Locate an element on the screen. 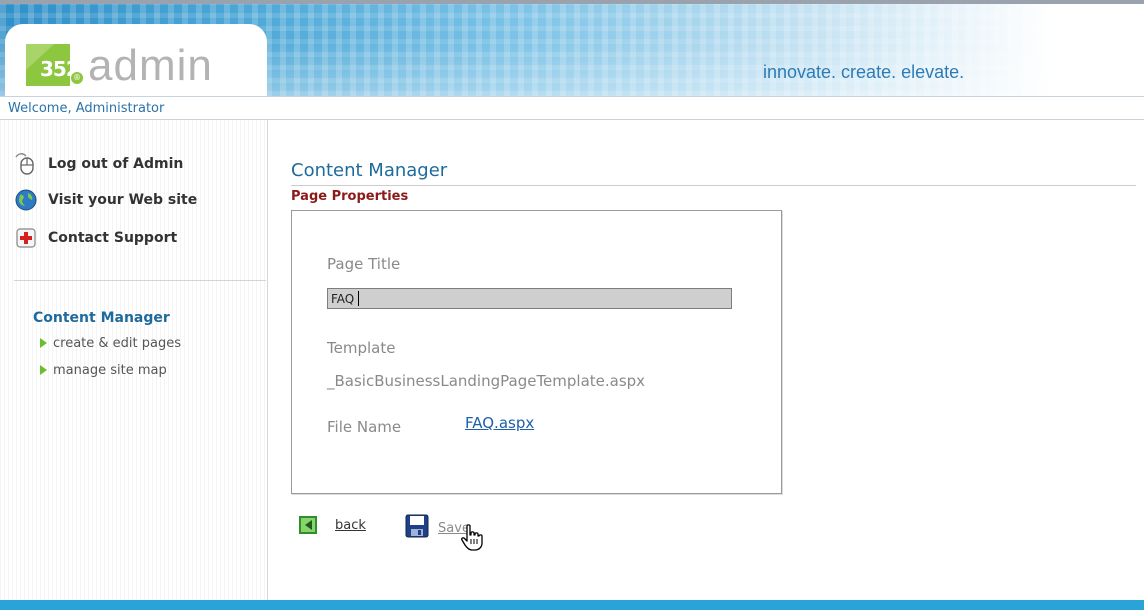  back-arrow-icon is located at coordinates (308, 525).